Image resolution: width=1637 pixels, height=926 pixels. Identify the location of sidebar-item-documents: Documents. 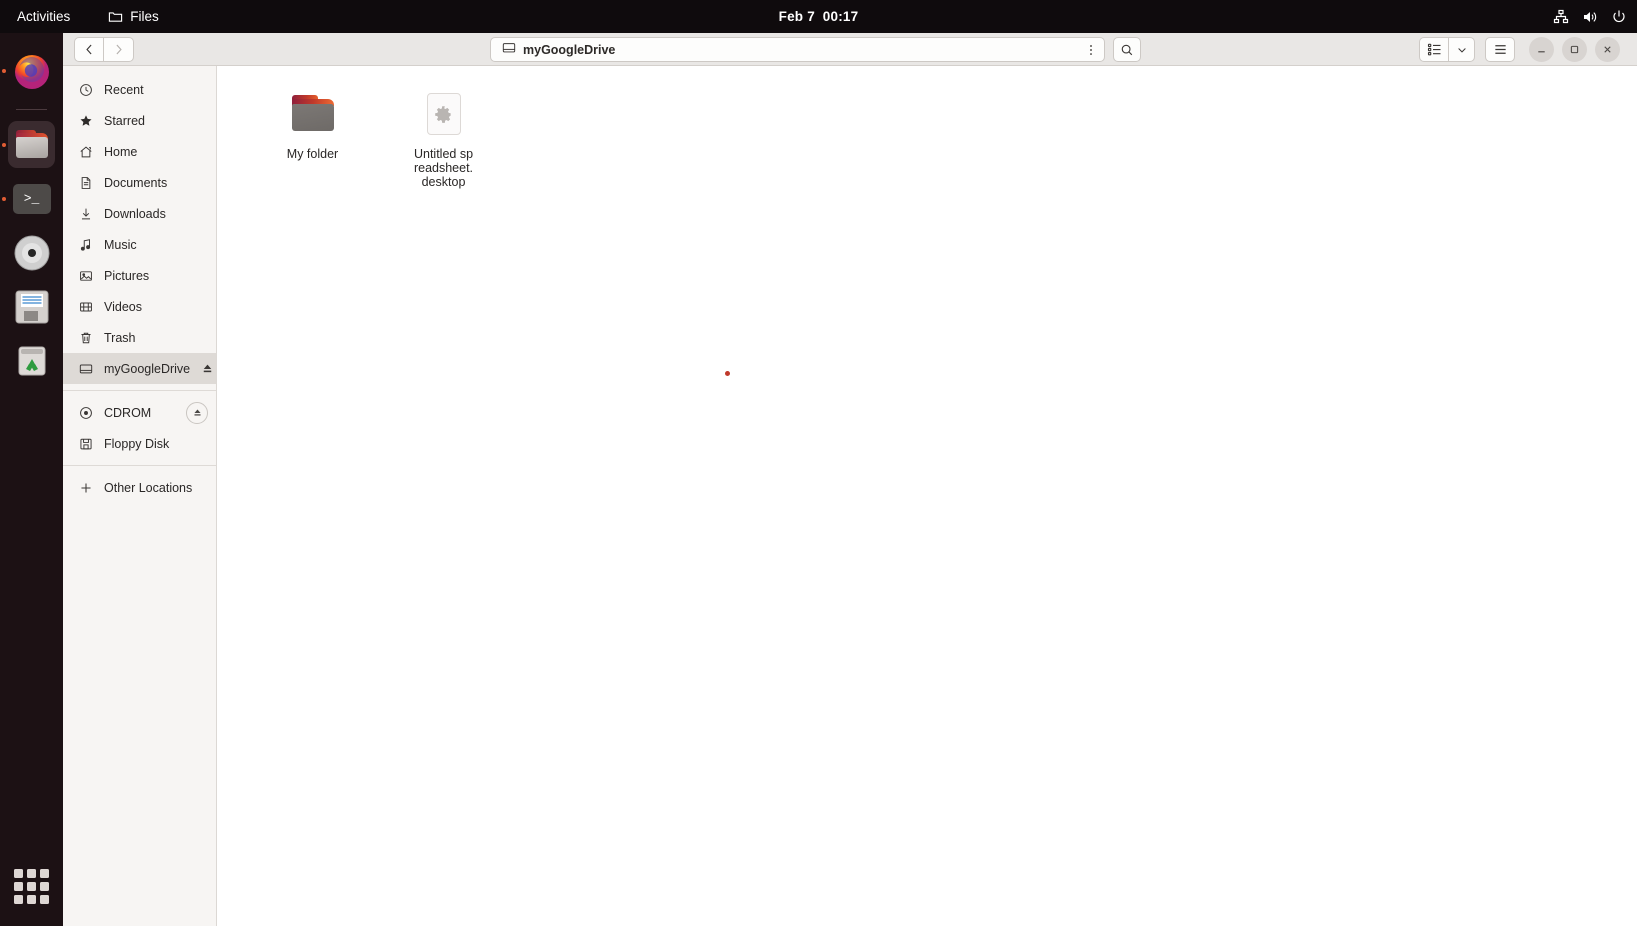
(139, 182).